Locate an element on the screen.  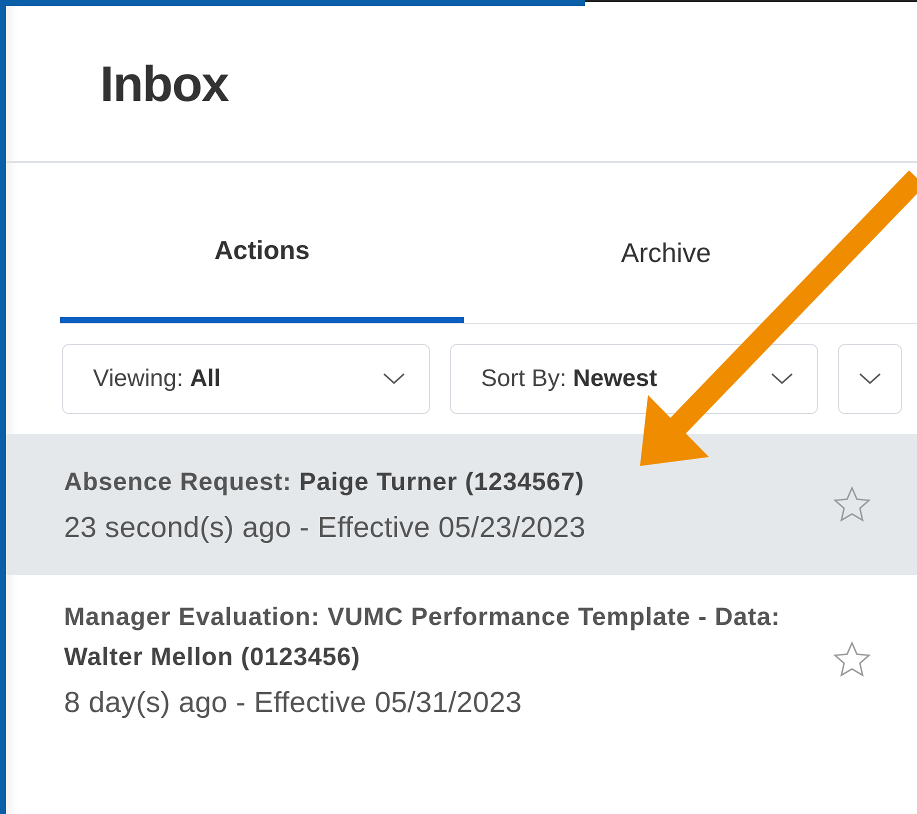
item-meta: 8 day(s) ago - Effective 05/31/2023 is located at coordinates (293, 703).